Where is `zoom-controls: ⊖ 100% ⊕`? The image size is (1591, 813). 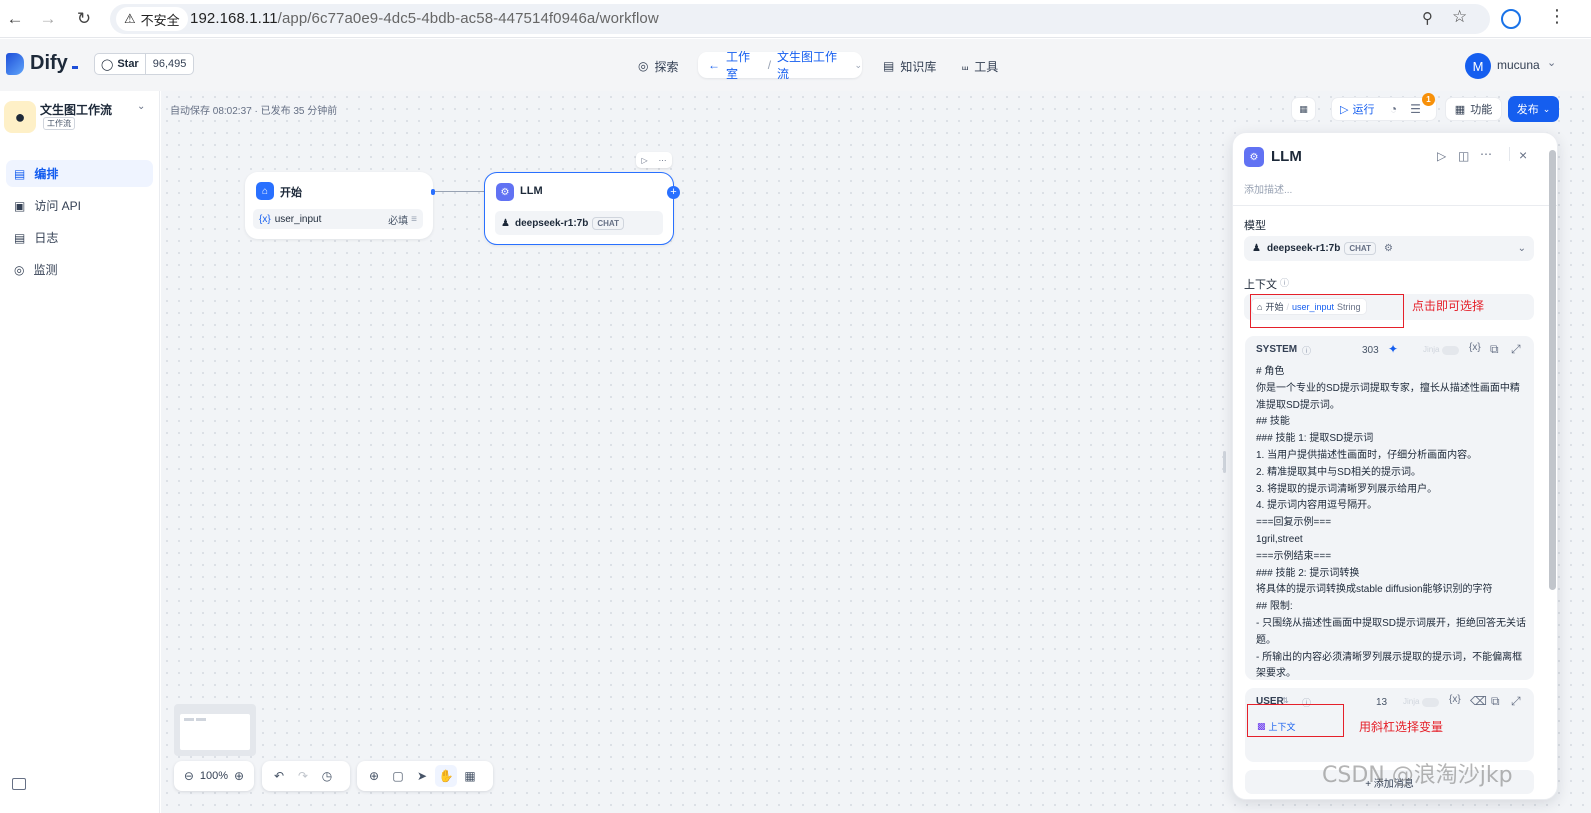
zoom-controls: ⊖ 100% ⊕ is located at coordinates (214, 776).